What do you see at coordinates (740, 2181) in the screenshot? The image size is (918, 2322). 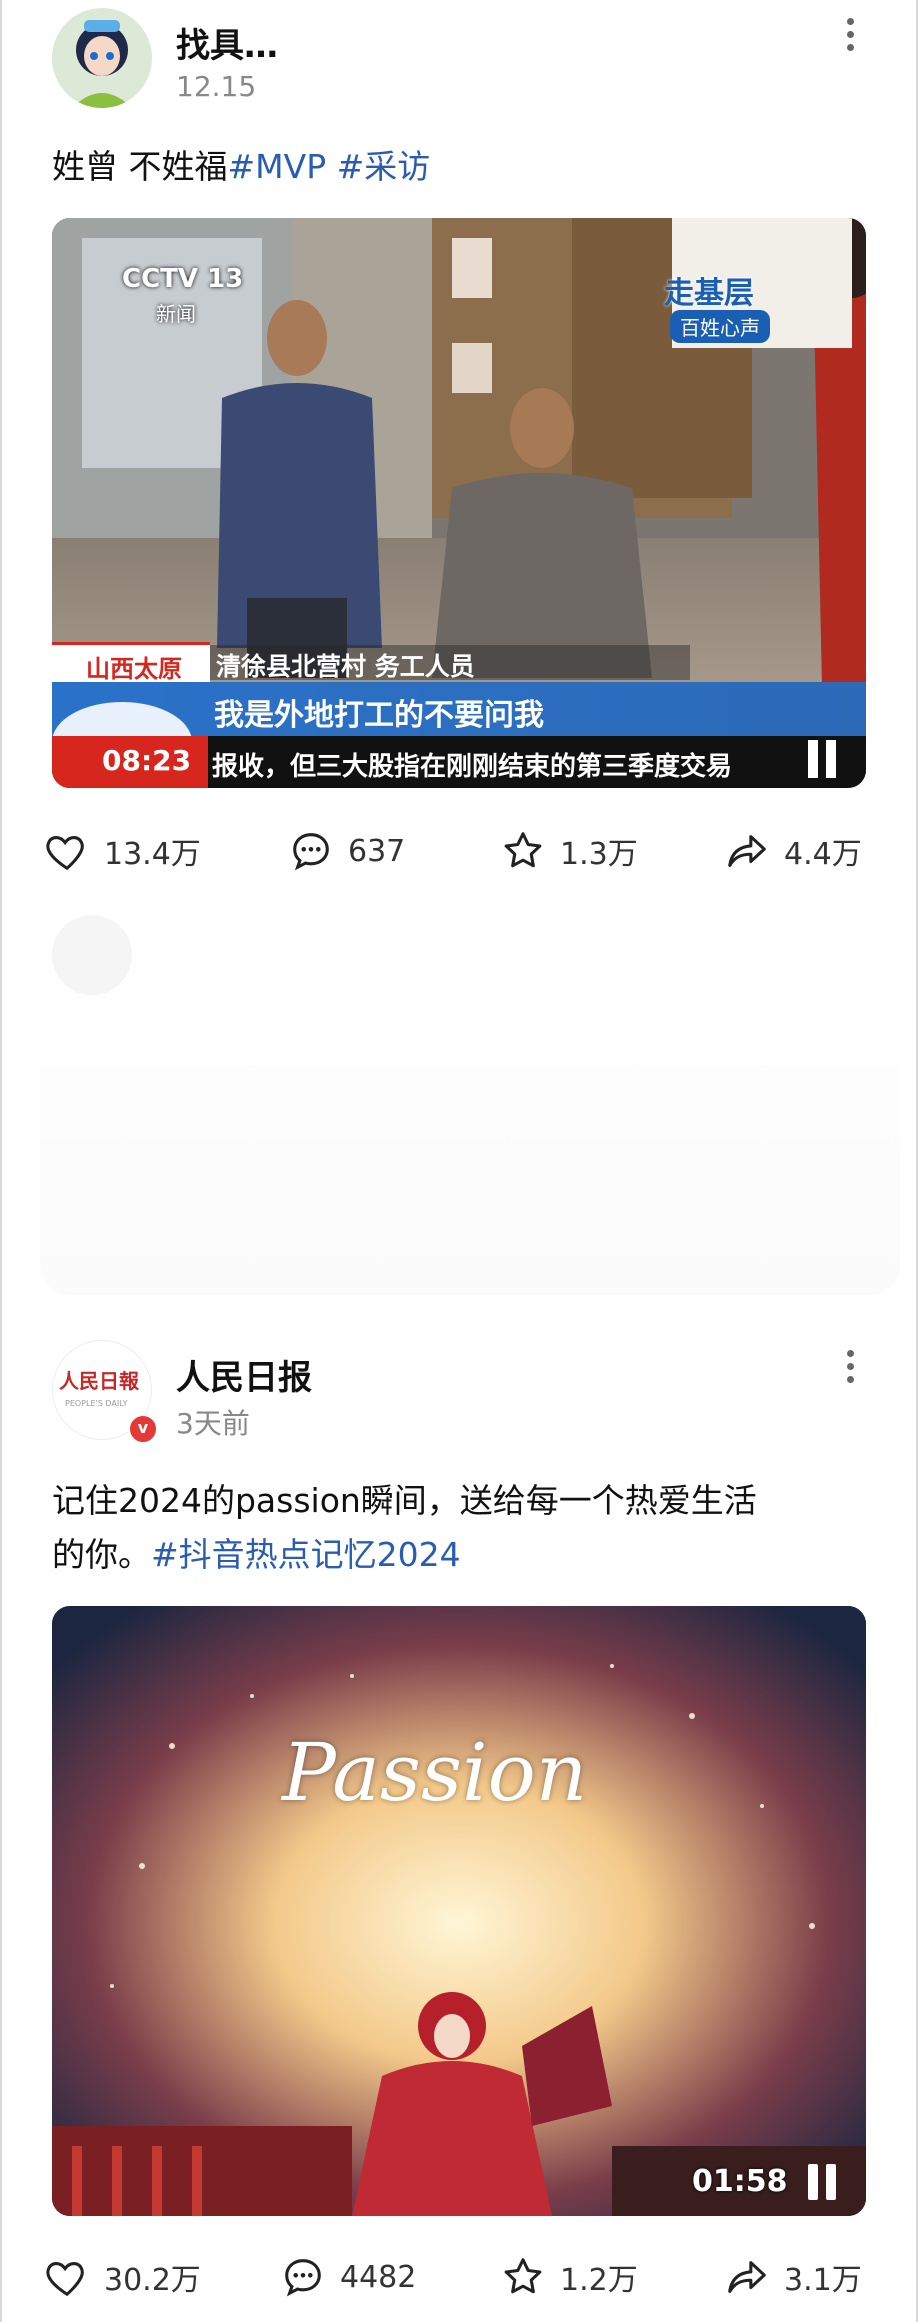 I see `video-duration: 01:58` at bounding box center [740, 2181].